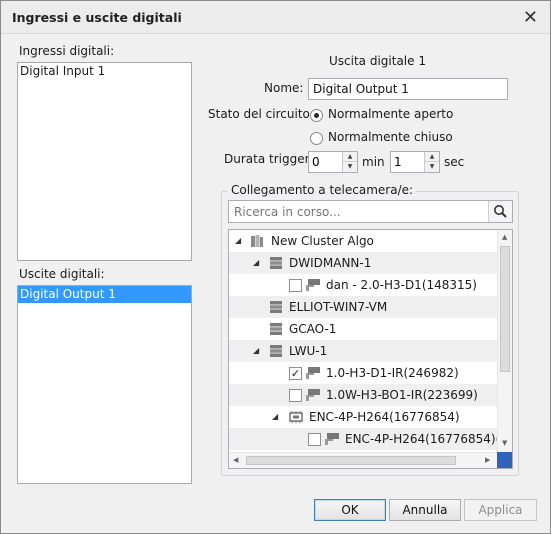  What do you see at coordinates (257, 241) in the screenshot?
I see `cluster-icon` at bounding box center [257, 241].